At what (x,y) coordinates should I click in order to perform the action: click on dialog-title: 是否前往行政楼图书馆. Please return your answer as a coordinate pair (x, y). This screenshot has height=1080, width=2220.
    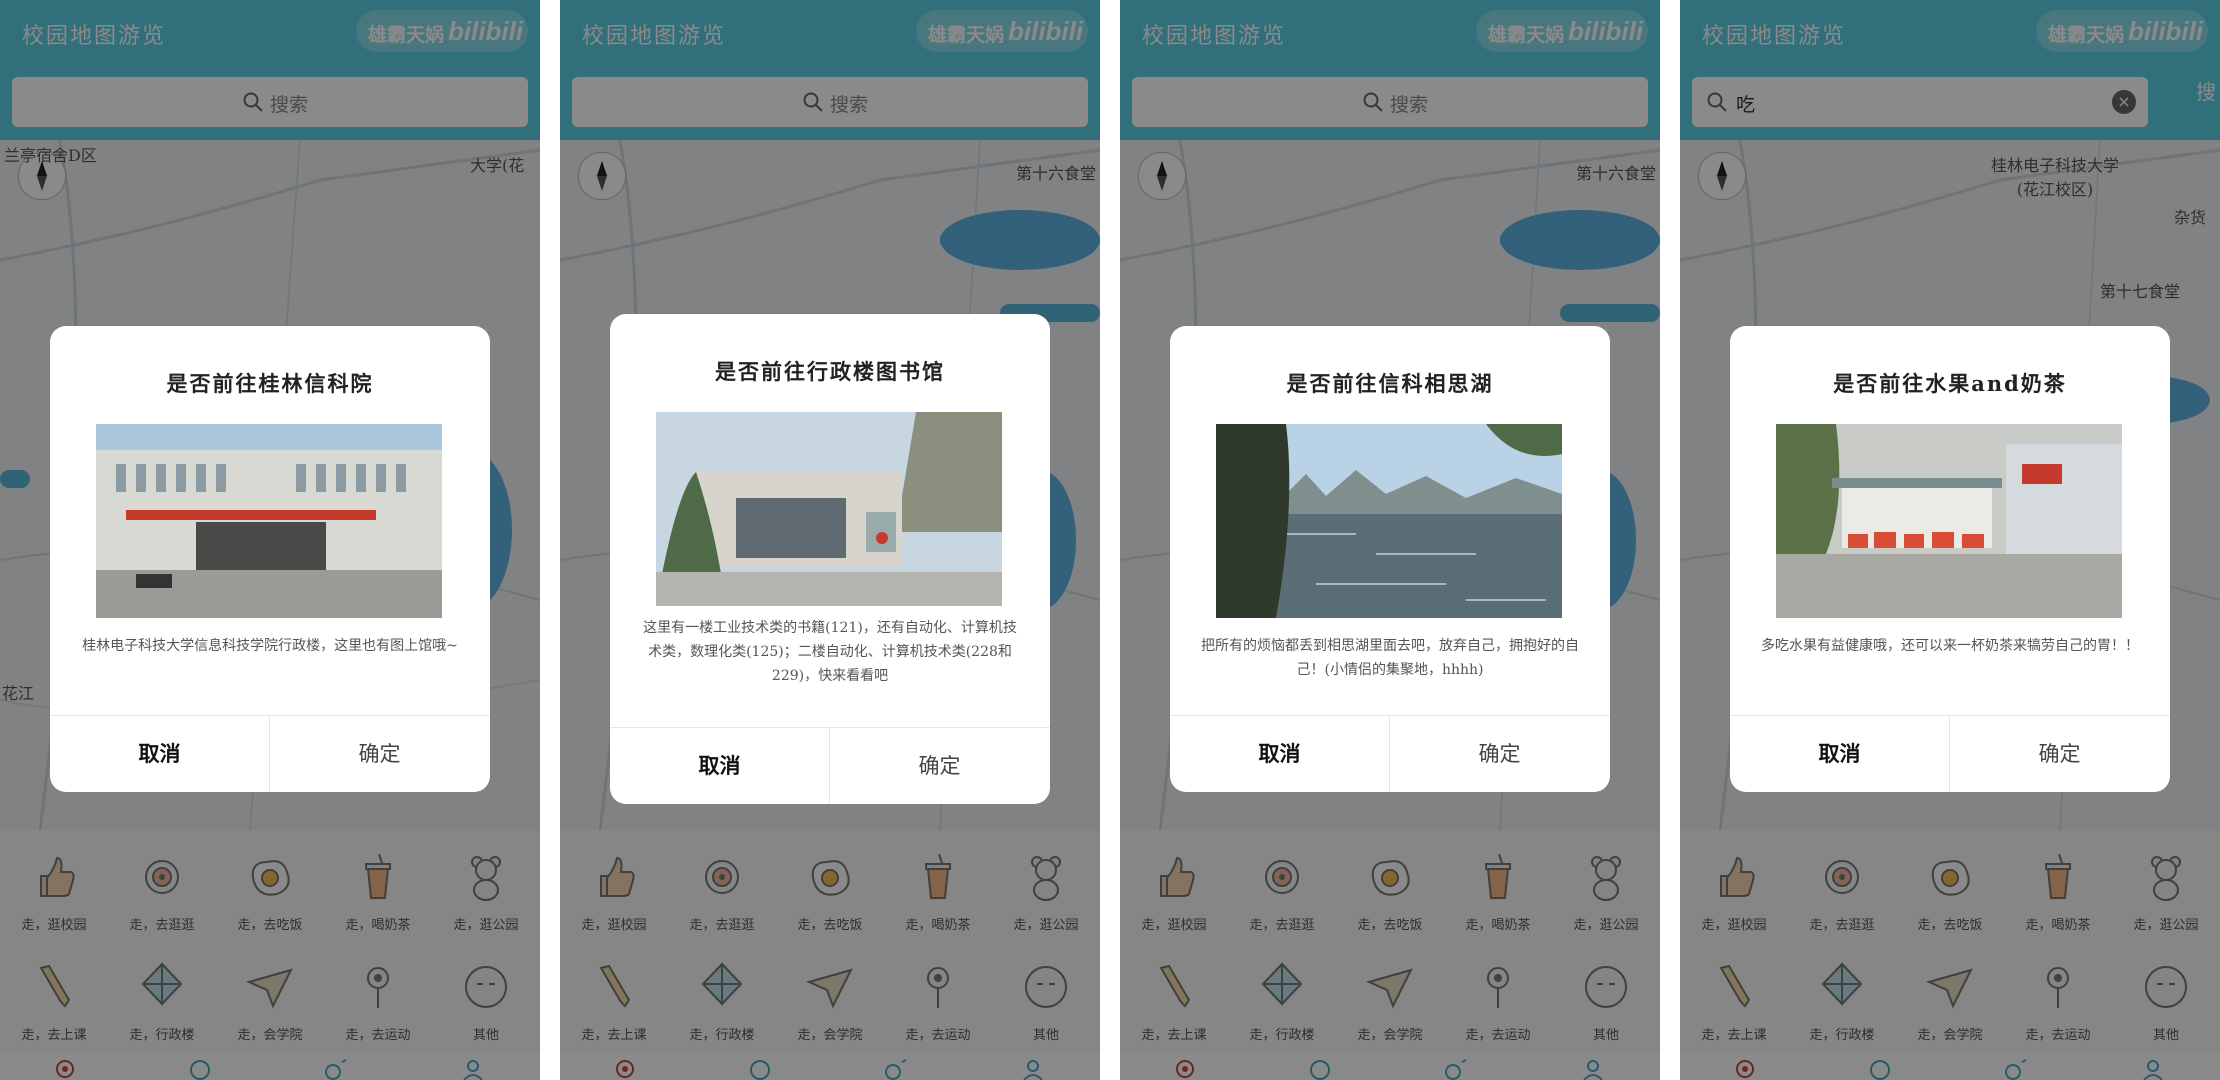
    Looking at the image, I should click on (830, 371).